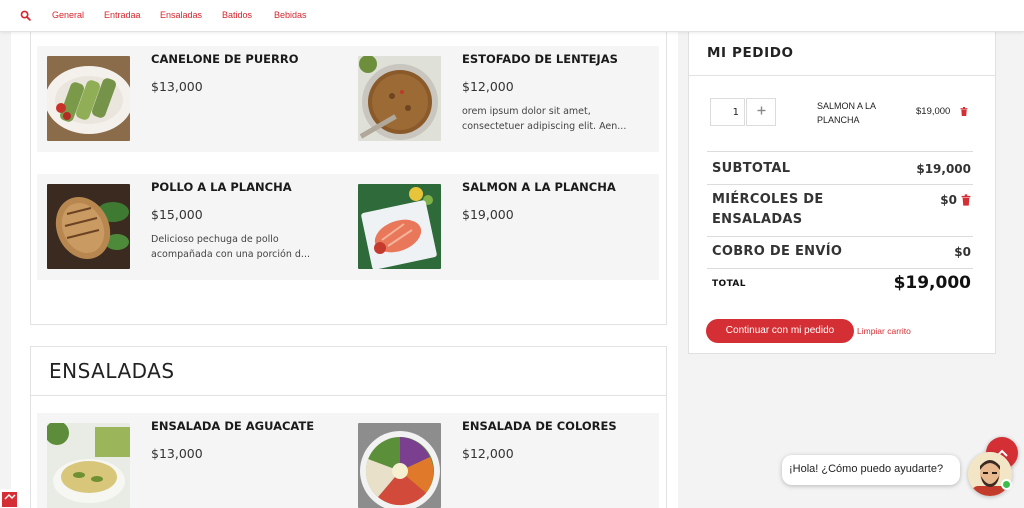 The height and width of the screenshot is (508, 1024). I want to click on increase-quantity-button, so click(761, 112).